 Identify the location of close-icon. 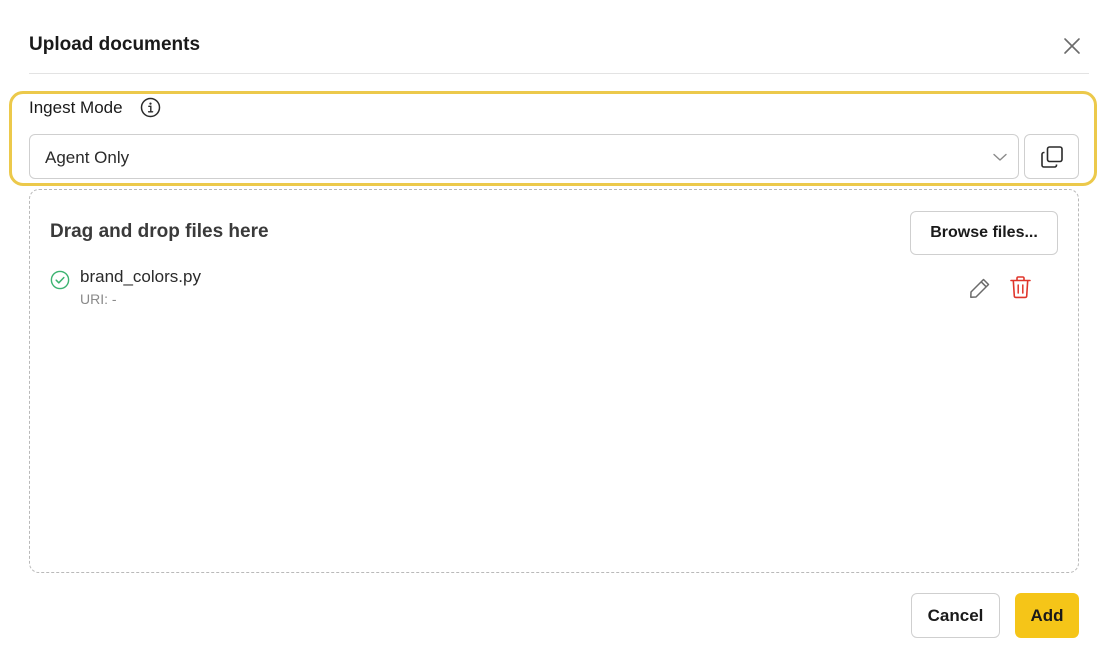
(1072, 46).